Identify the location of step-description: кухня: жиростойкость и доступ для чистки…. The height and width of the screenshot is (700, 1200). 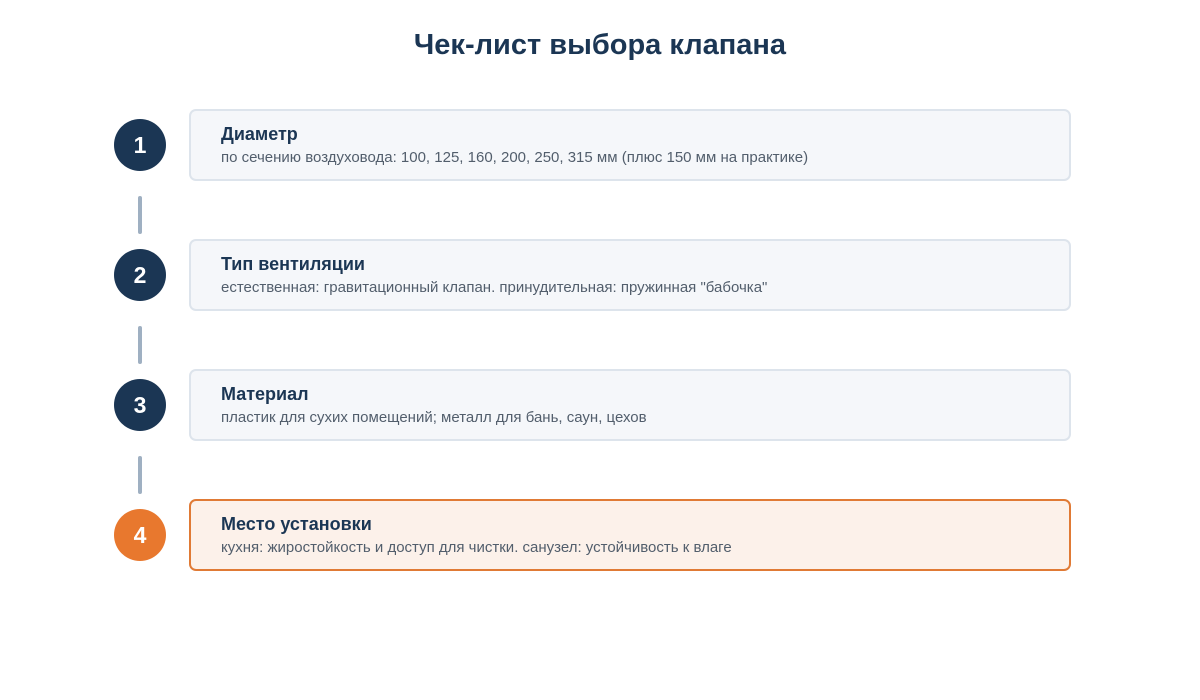
(476, 547).